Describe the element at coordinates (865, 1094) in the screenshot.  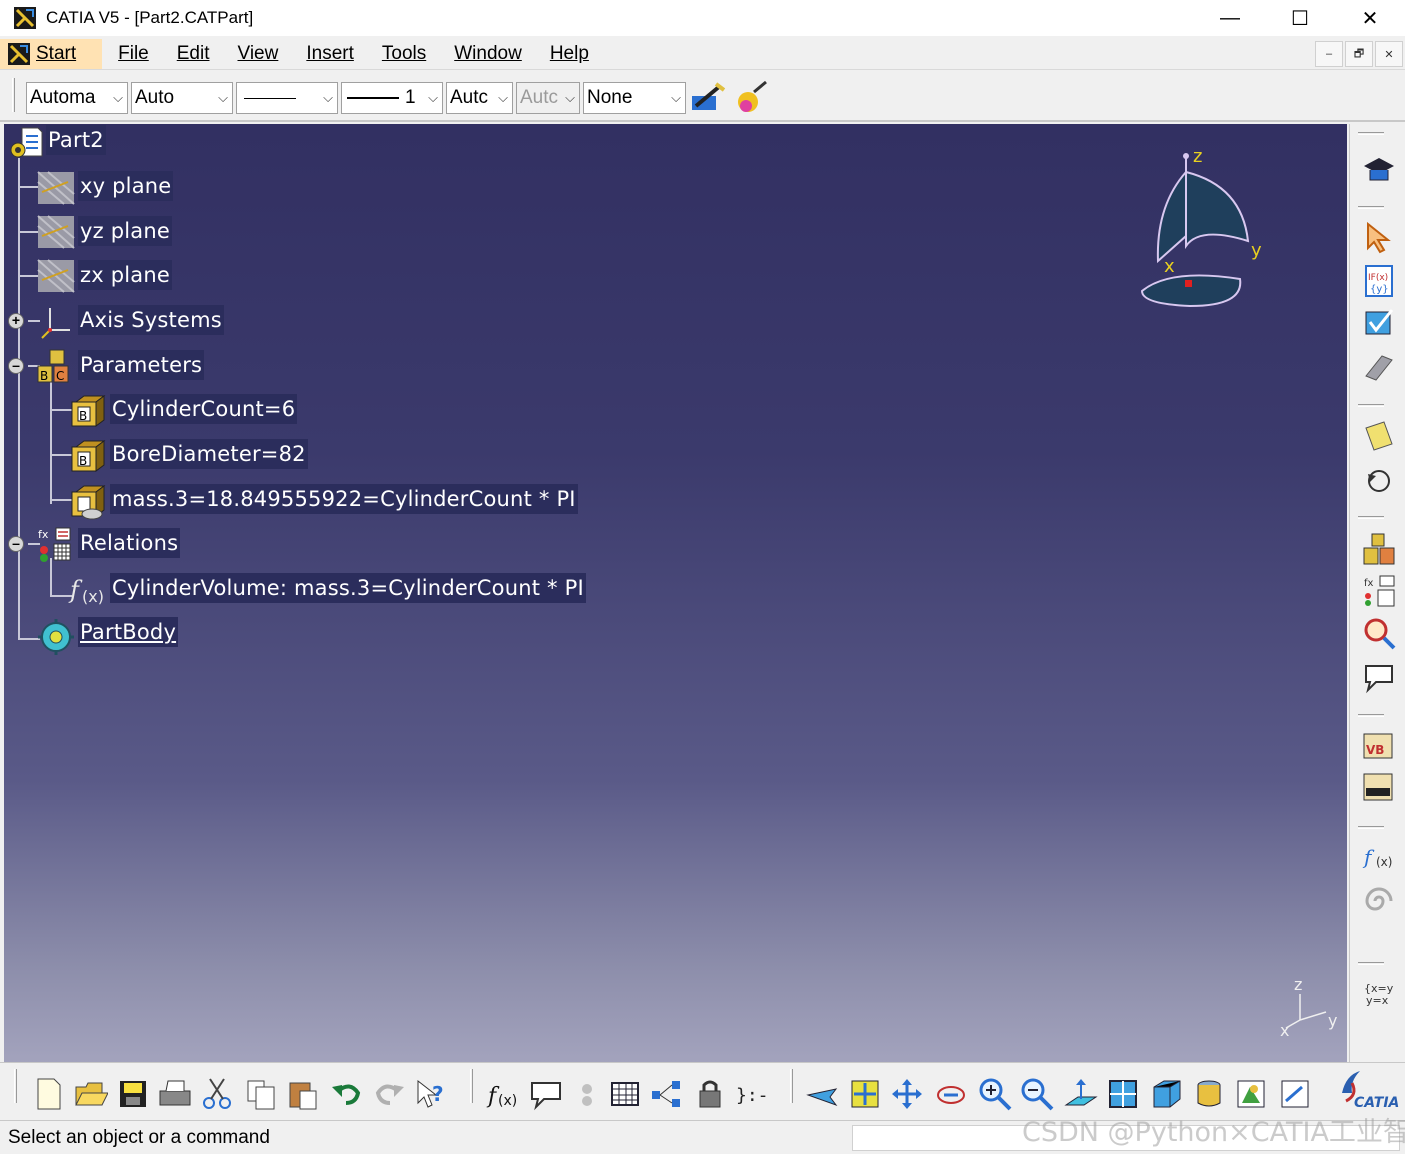
I see `fit-all-icon` at that location.